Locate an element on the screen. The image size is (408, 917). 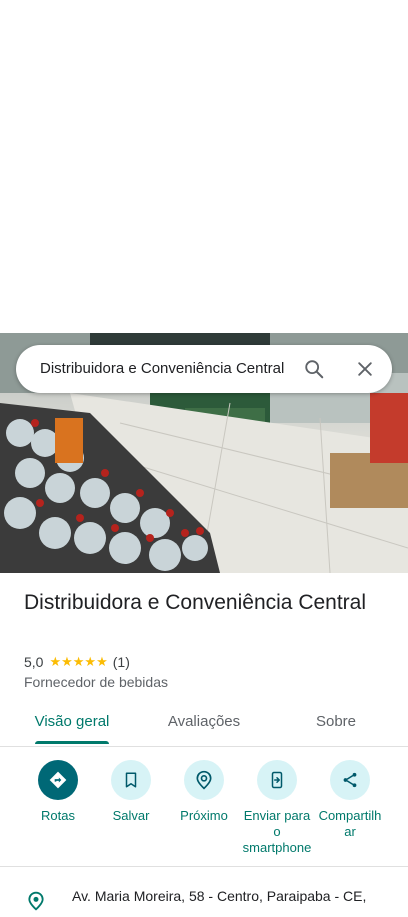
search-bar: Distribuidora e Conveniência Central is located at coordinates (204, 369).